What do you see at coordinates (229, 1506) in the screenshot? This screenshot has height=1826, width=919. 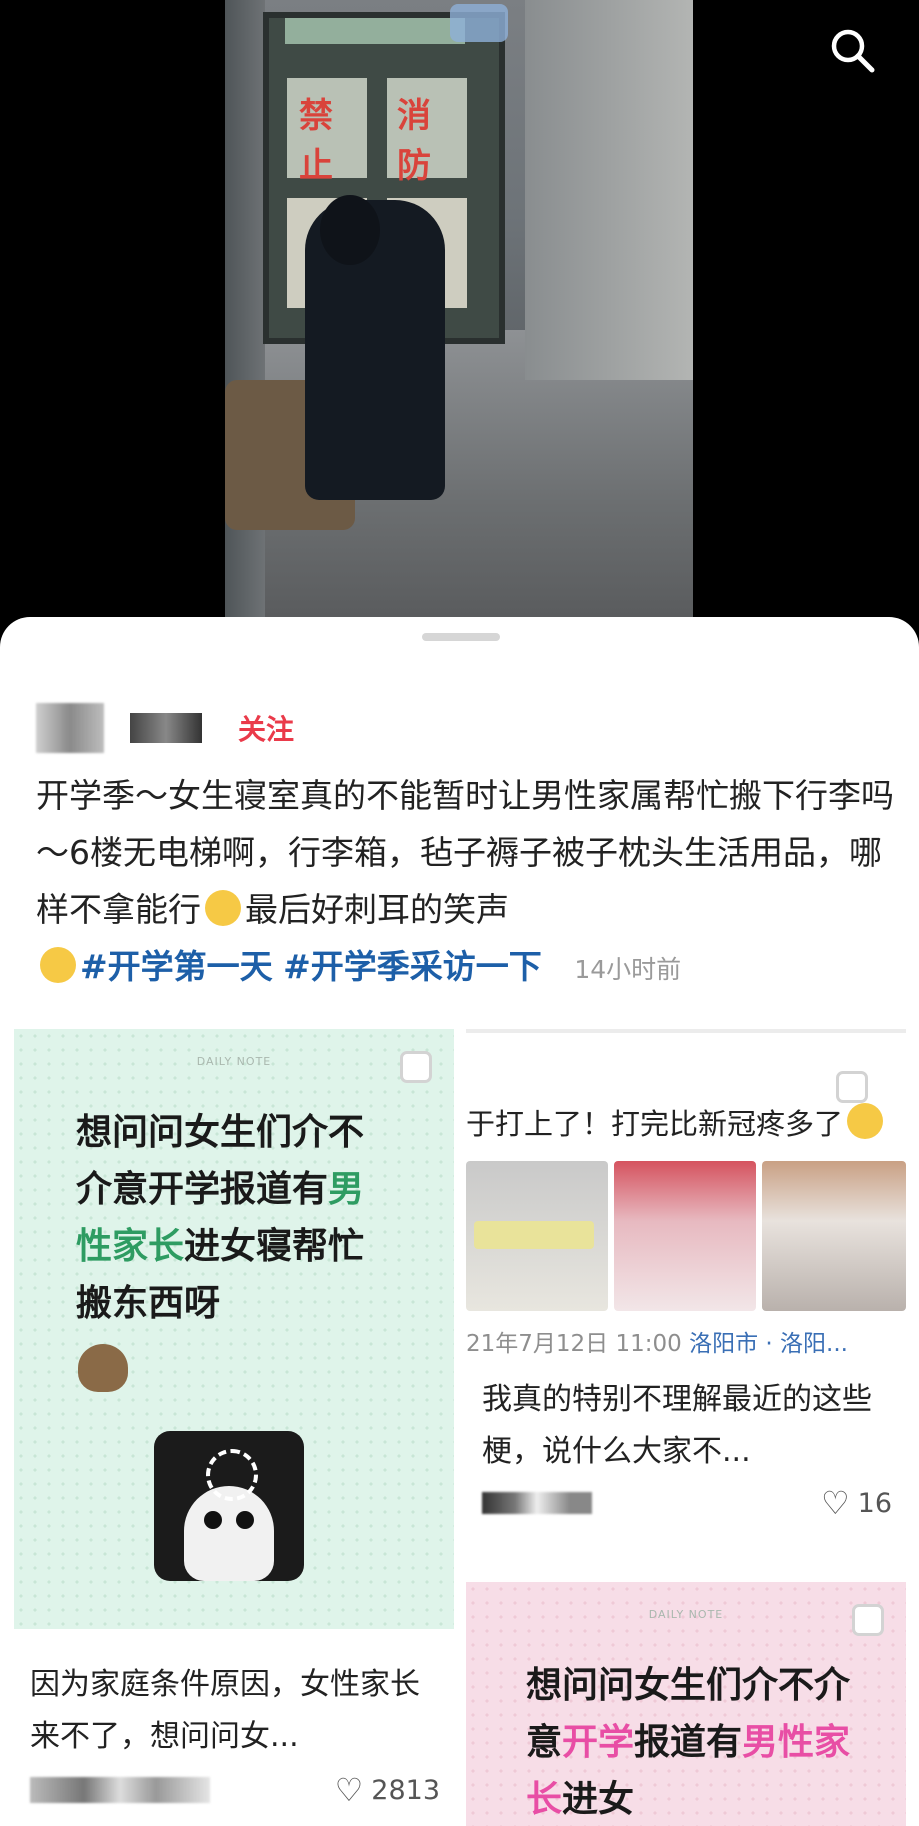 I see `cat-image` at bounding box center [229, 1506].